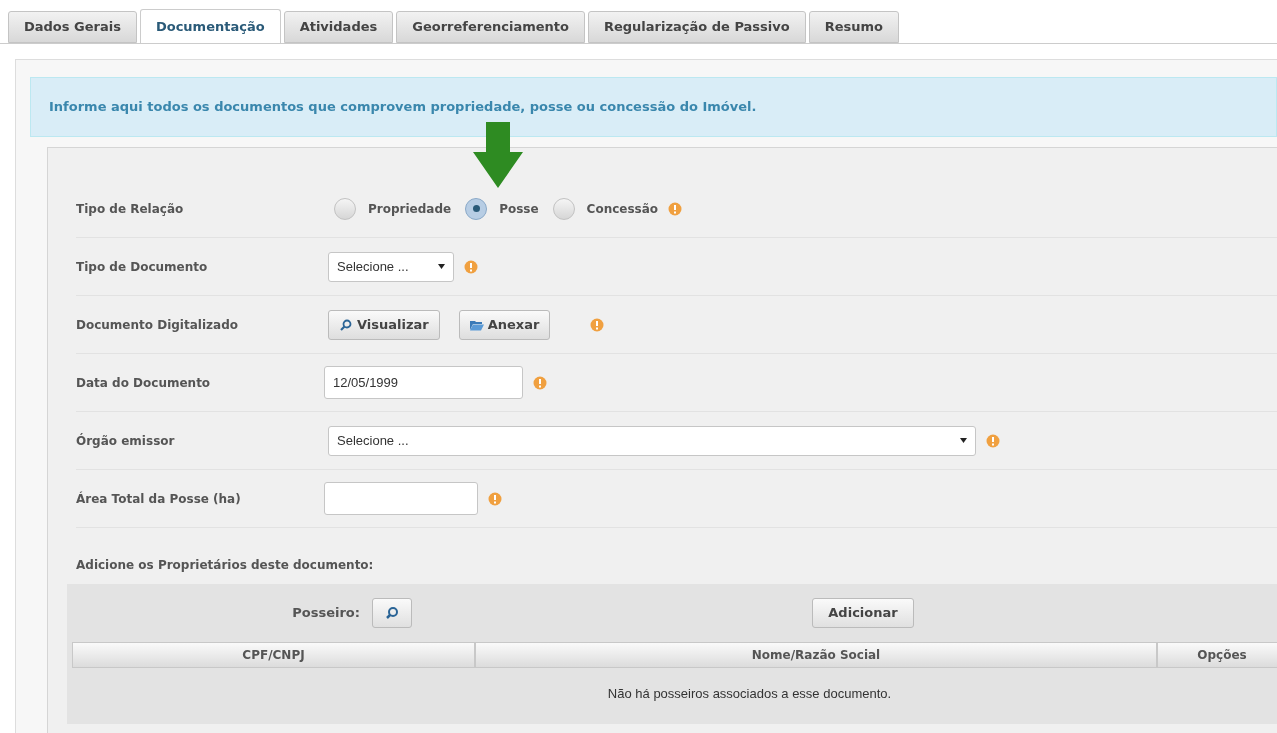 This screenshot has width=1277, height=733. What do you see at coordinates (1217, 655) in the screenshot?
I see `column-header: Opções` at bounding box center [1217, 655].